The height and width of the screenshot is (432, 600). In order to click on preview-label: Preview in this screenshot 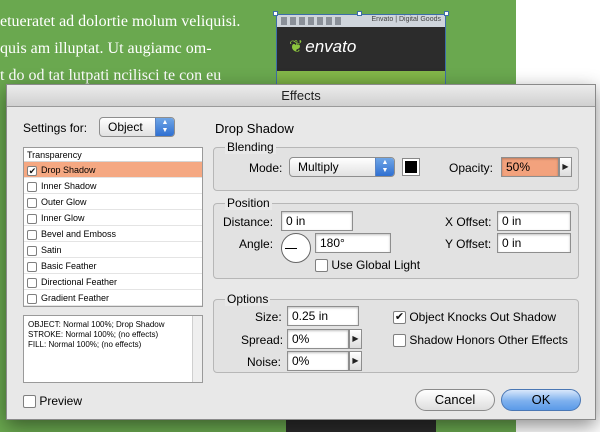, I will do `click(61, 401)`.